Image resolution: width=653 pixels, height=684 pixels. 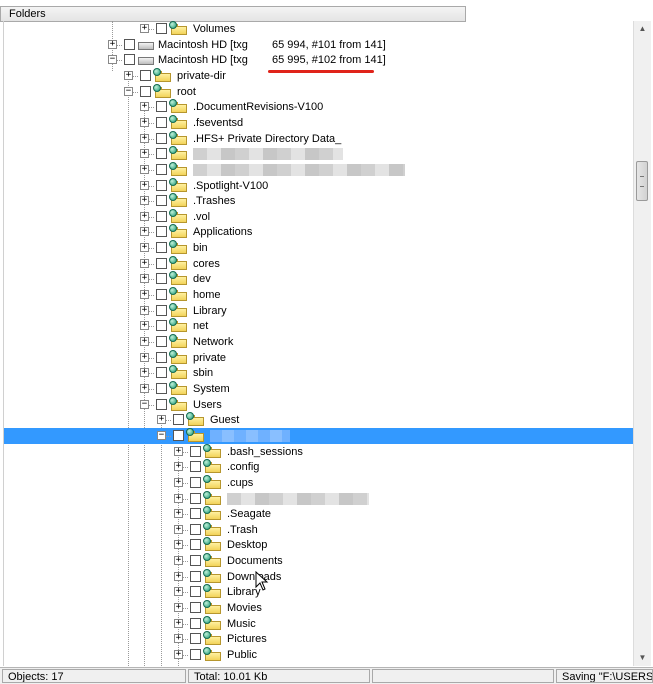 What do you see at coordinates (319, 561) in the screenshot?
I see `tree-row: + Documents` at bounding box center [319, 561].